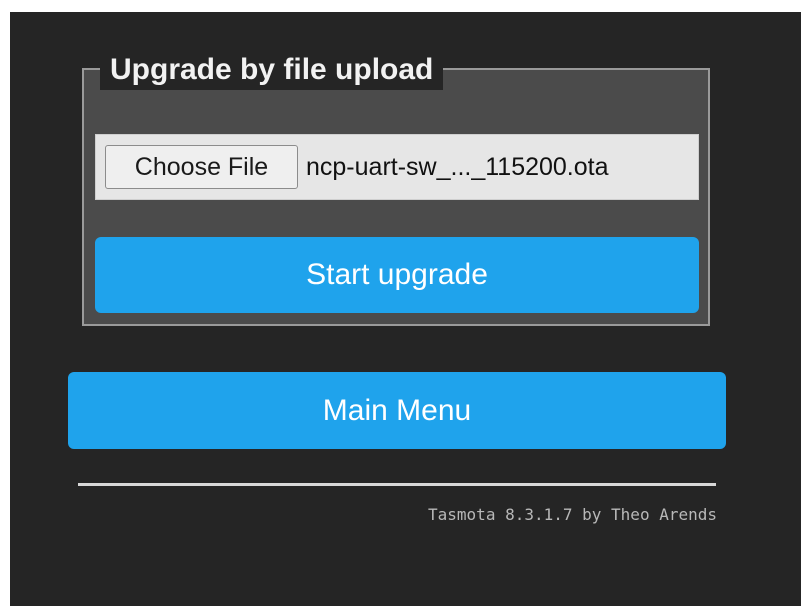 Image resolution: width=801 pixels, height=606 pixels. I want to click on footer-version: Tasmota 8.3.1.7 by Theo Arends, so click(572, 514).